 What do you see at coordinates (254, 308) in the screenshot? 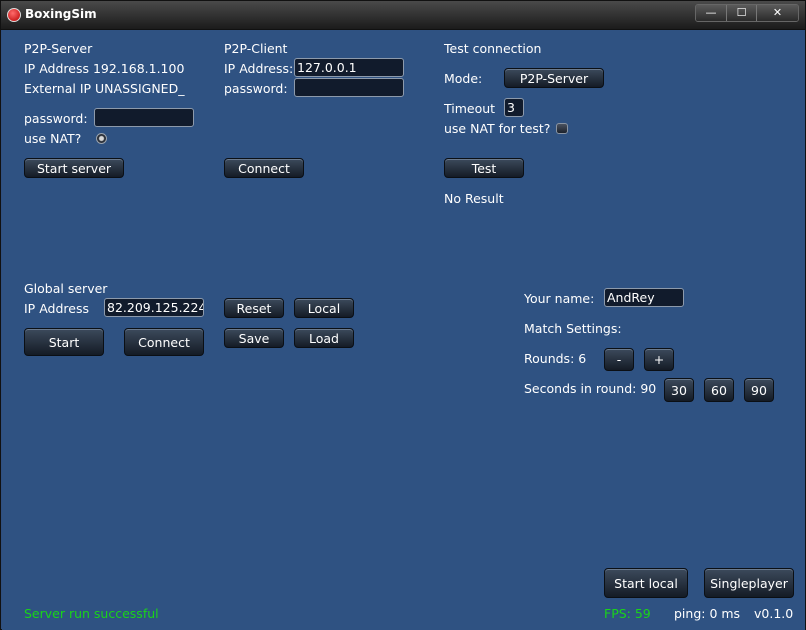
I see `reset-button: Reset` at bounding box center [254, 308].